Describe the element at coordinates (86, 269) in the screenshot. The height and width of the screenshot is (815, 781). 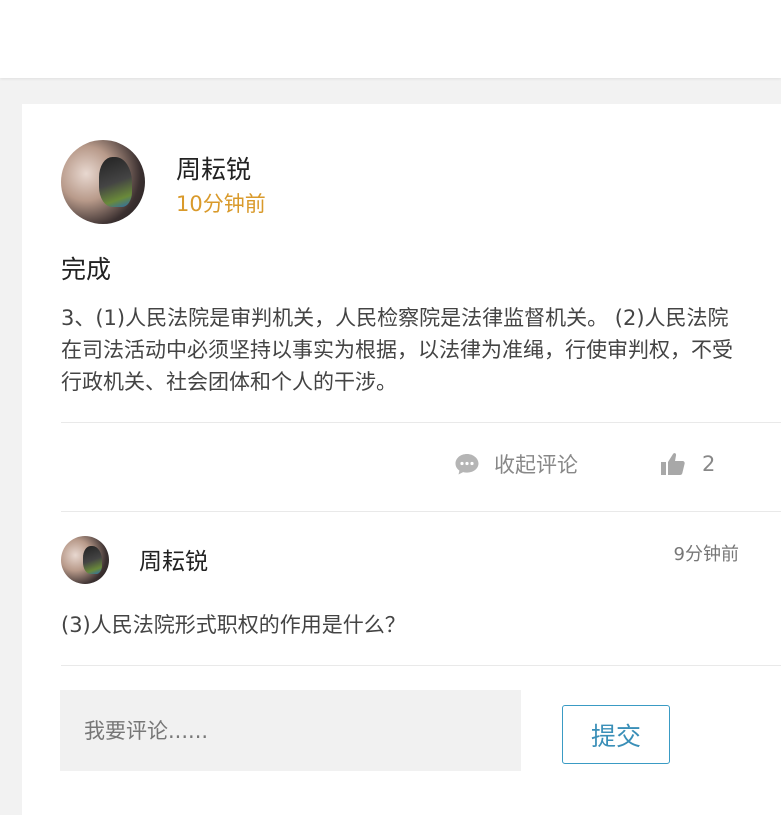
I see `post-title: 完成` at that location.